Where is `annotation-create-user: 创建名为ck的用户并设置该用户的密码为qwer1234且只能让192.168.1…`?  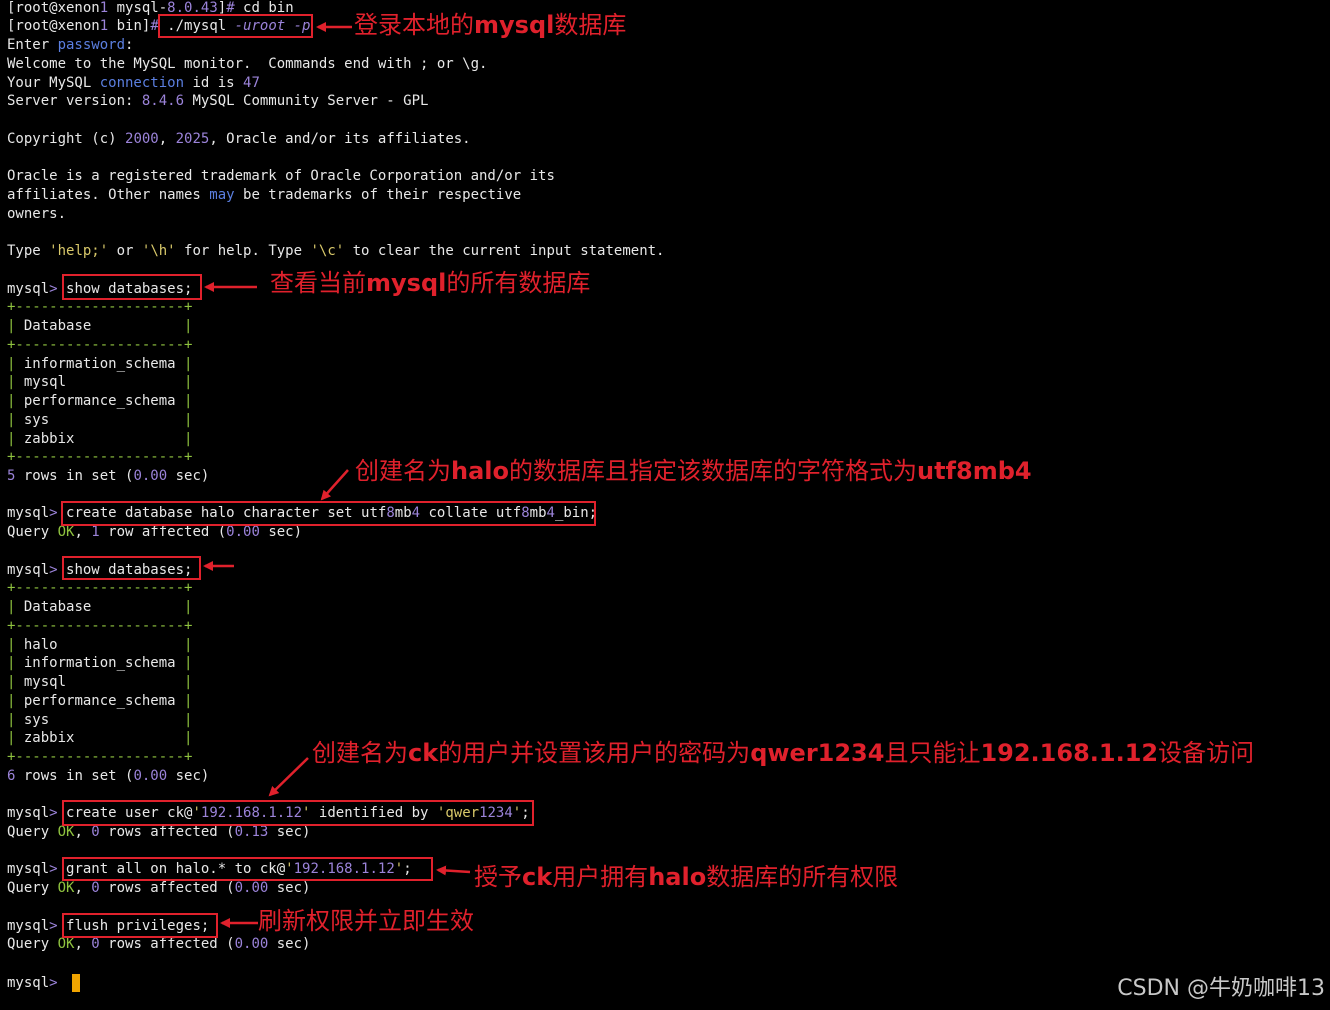
annotation-create-user: 创建名为ck的用户并设置该用户的密码为qwer1234且只能让192.168.1… is located at coordinates (783, 753).